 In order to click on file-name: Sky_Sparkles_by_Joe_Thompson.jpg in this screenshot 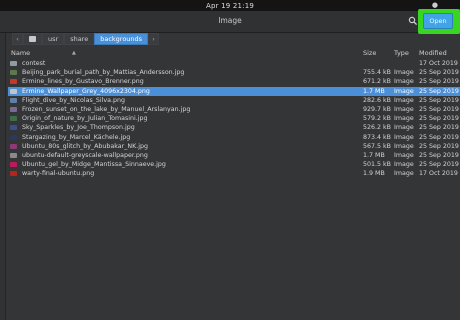, I will do `click(78, 128)`.